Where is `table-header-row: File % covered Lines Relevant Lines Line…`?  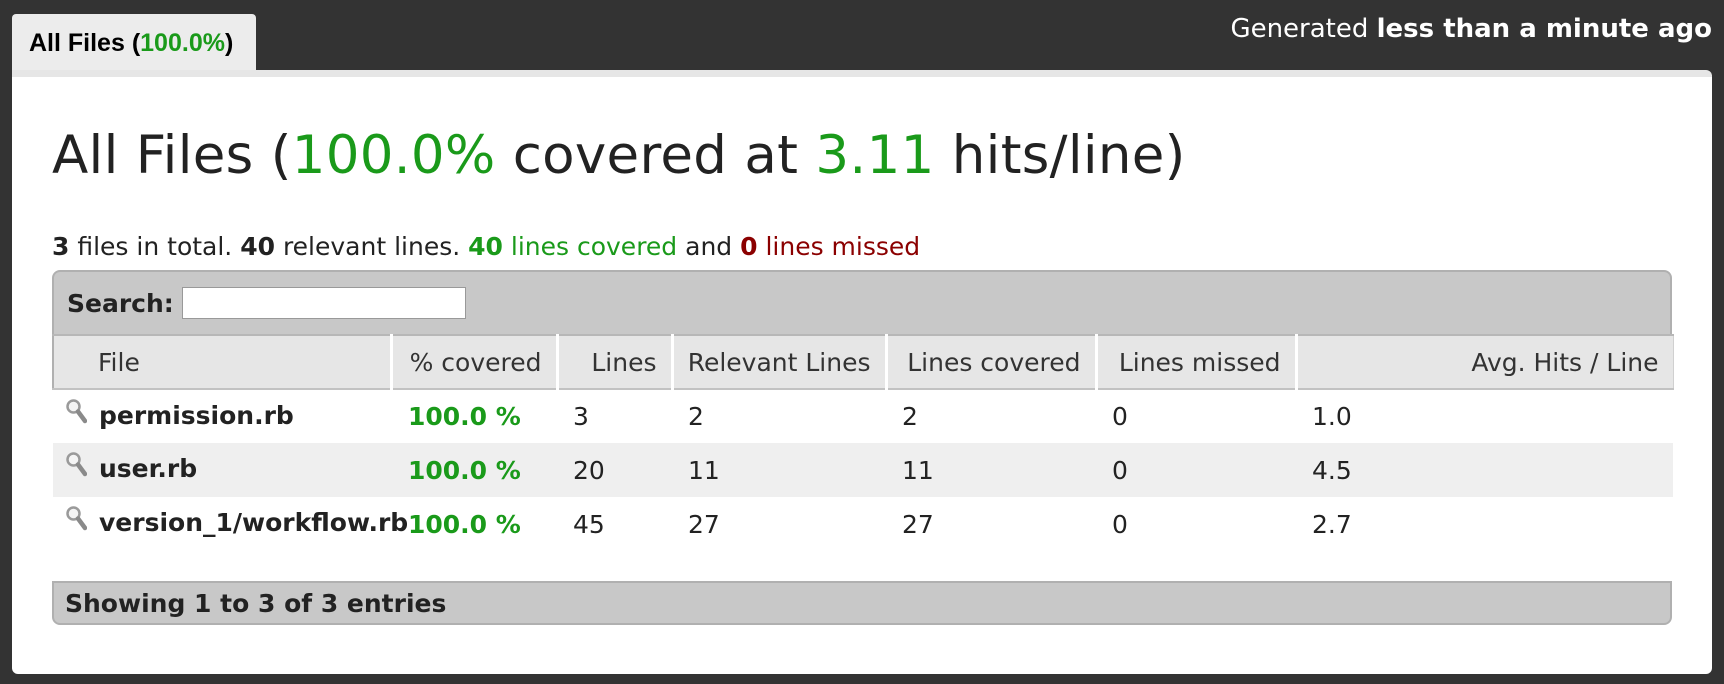 table-header-row: File % covered Lines Relevant Lines Line… is located at coordinates (863, 362).